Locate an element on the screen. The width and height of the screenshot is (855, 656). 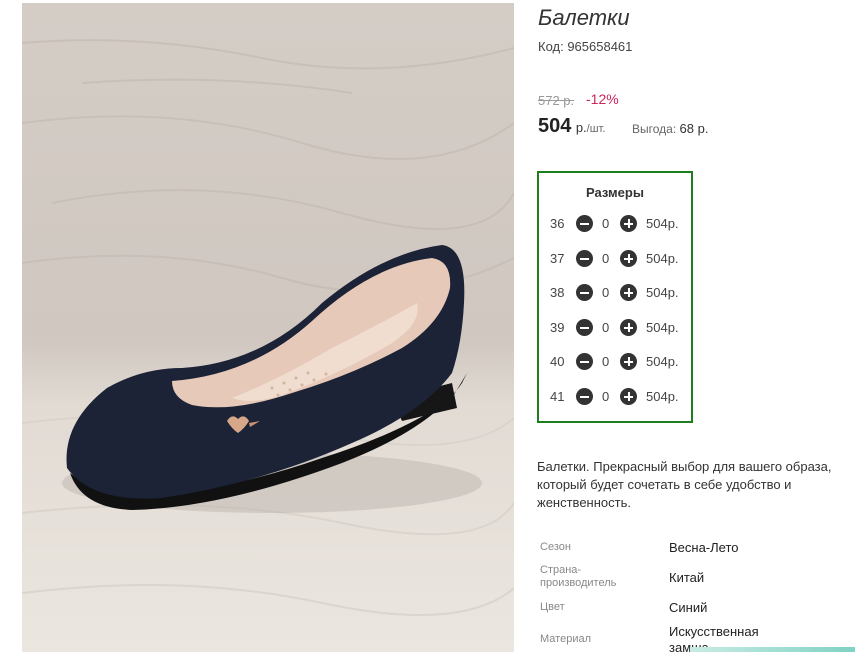
property-label-material: Материал is located at coordinates (565, 639).